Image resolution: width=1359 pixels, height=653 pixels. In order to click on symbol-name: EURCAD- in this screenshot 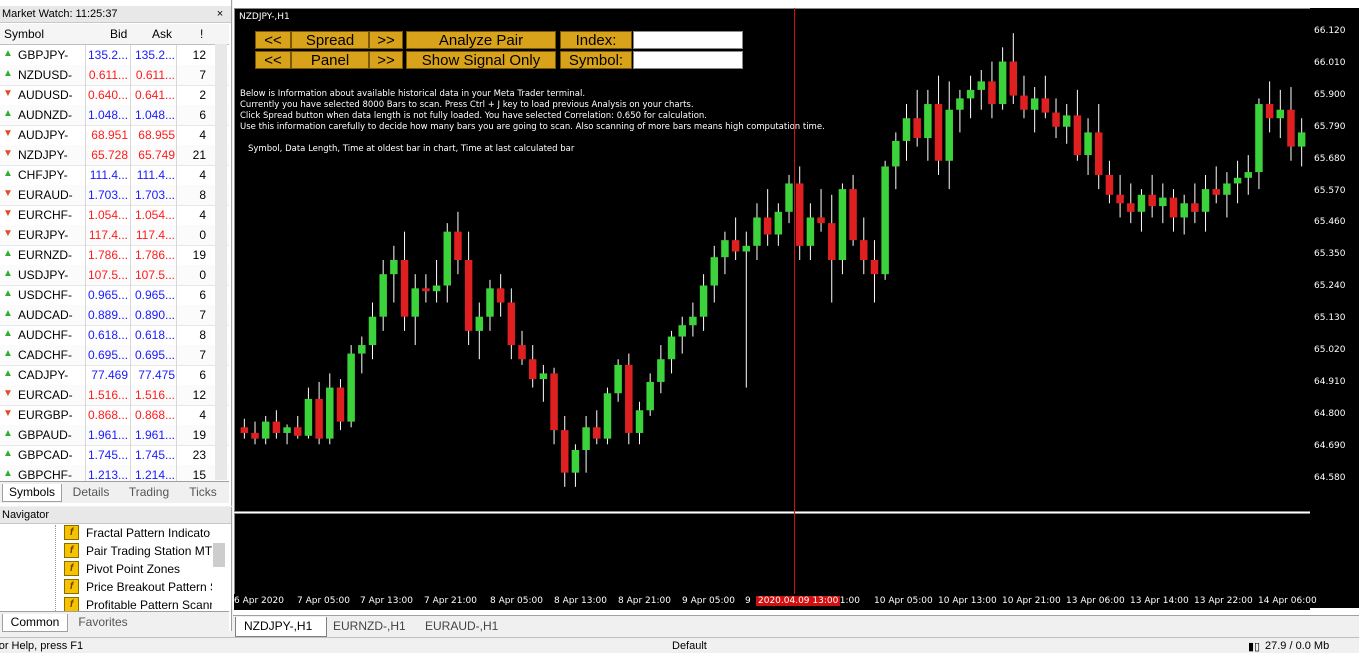, I will do `click(45, 395)`.